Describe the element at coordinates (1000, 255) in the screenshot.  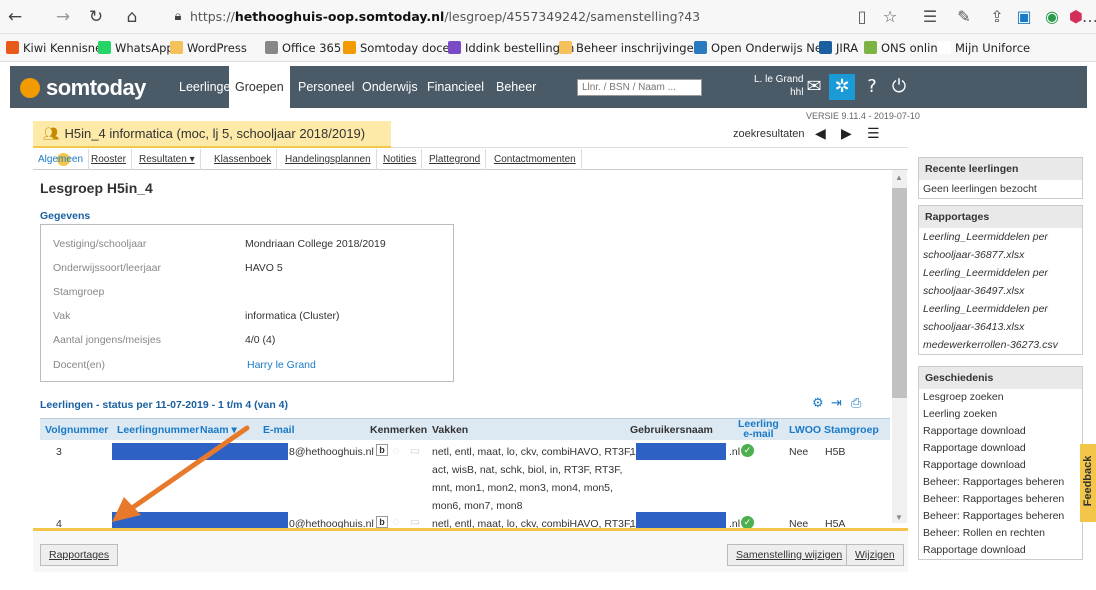
I see `report-link: schooljaar-36877.xlsx` at that location.